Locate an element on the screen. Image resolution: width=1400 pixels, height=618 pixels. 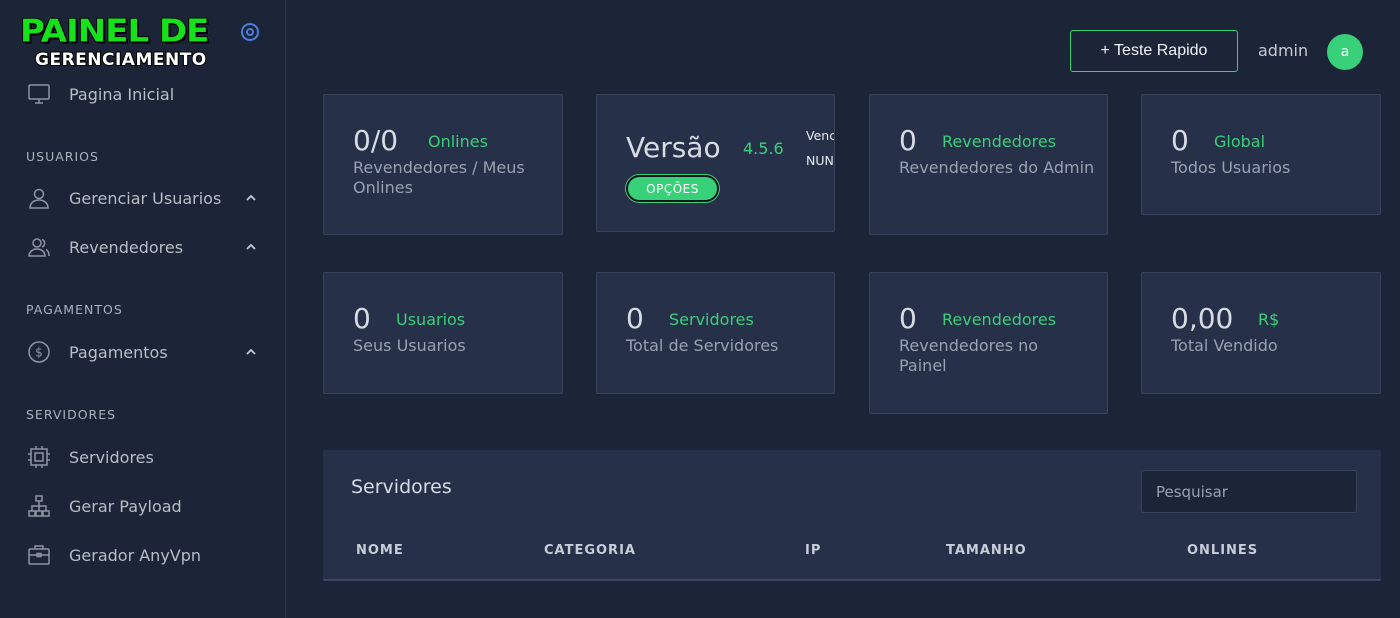
logo: PAINEL DE GERENCIAMENTO is located at coordinates (114, 42).